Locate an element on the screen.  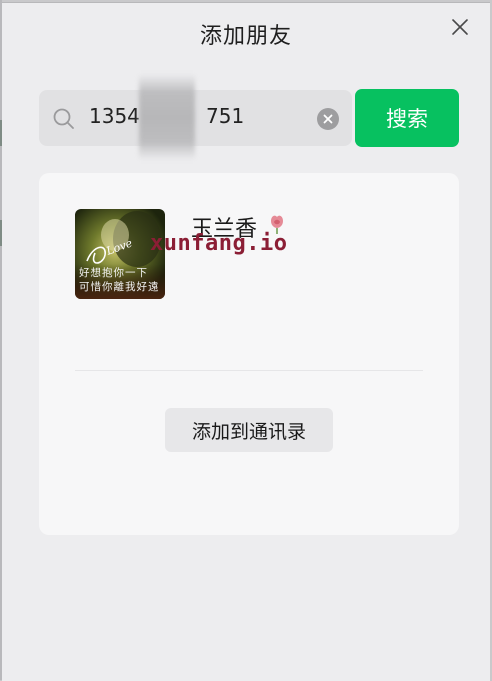
clear-icon is located at coordinates (328, 119).